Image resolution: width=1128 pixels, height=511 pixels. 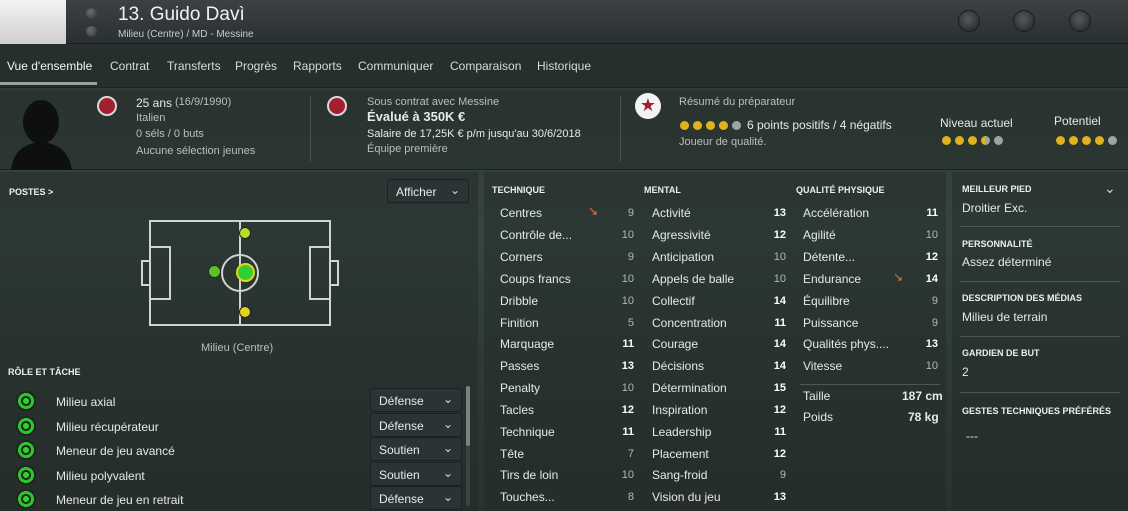 What do you see at coordinates (150, 118) in the screenshot?
I see `player-nationality: Italien` at bounding box center [150, 118].